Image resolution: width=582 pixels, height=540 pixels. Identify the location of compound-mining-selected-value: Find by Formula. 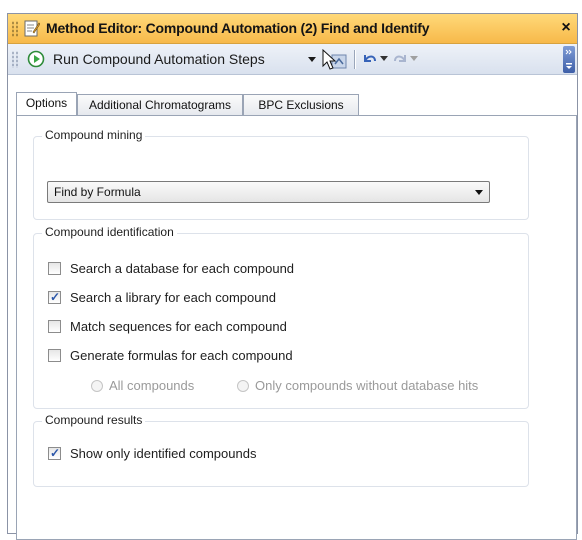
(97, 192).